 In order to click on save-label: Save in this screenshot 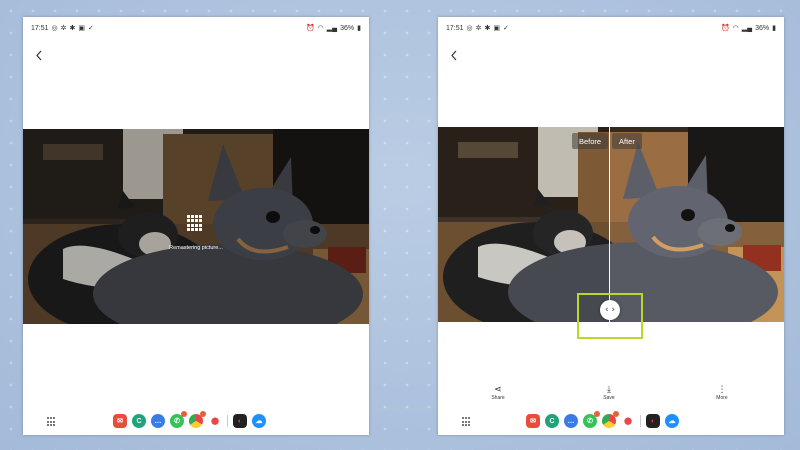, I will do `click(609, 398)`.